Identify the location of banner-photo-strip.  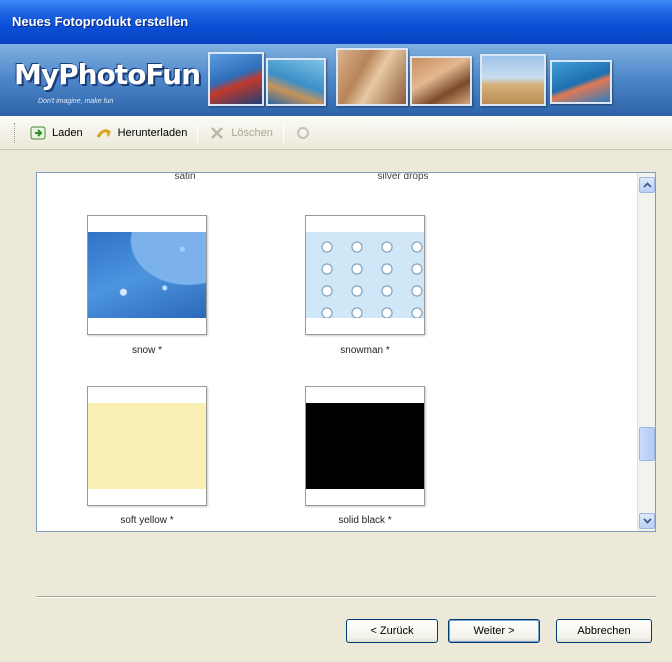
(436, 80).